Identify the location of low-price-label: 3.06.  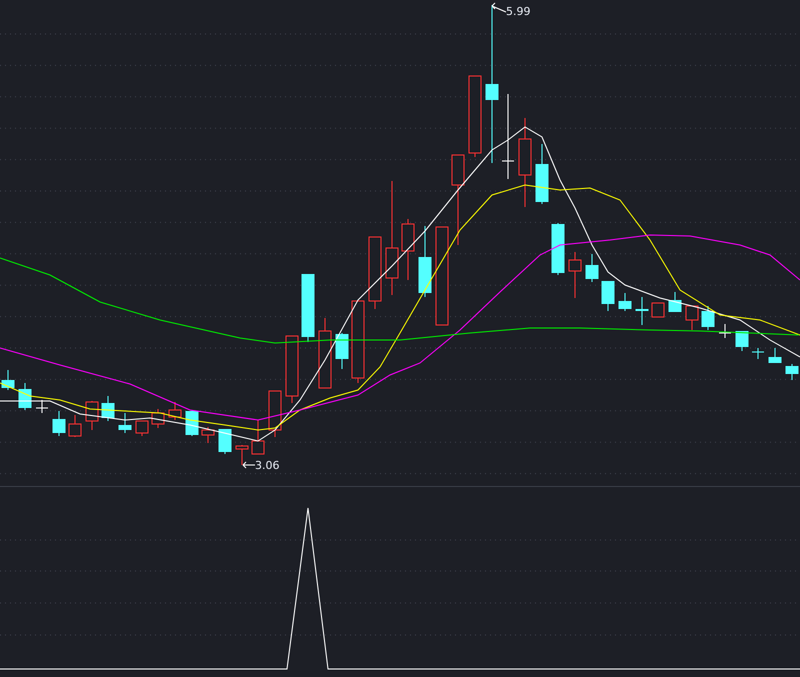
(267, 465).